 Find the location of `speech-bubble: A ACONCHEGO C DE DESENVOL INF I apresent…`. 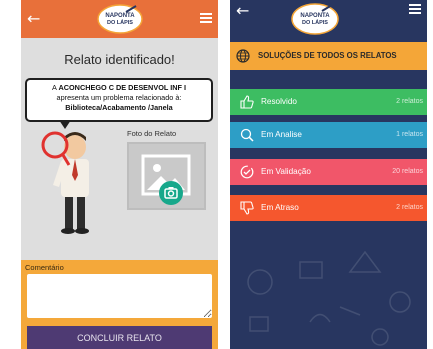

speech-bubble: A ACONCHEGO C DE DESENVOL INF I apresent… is located at coordinates (119, 100).